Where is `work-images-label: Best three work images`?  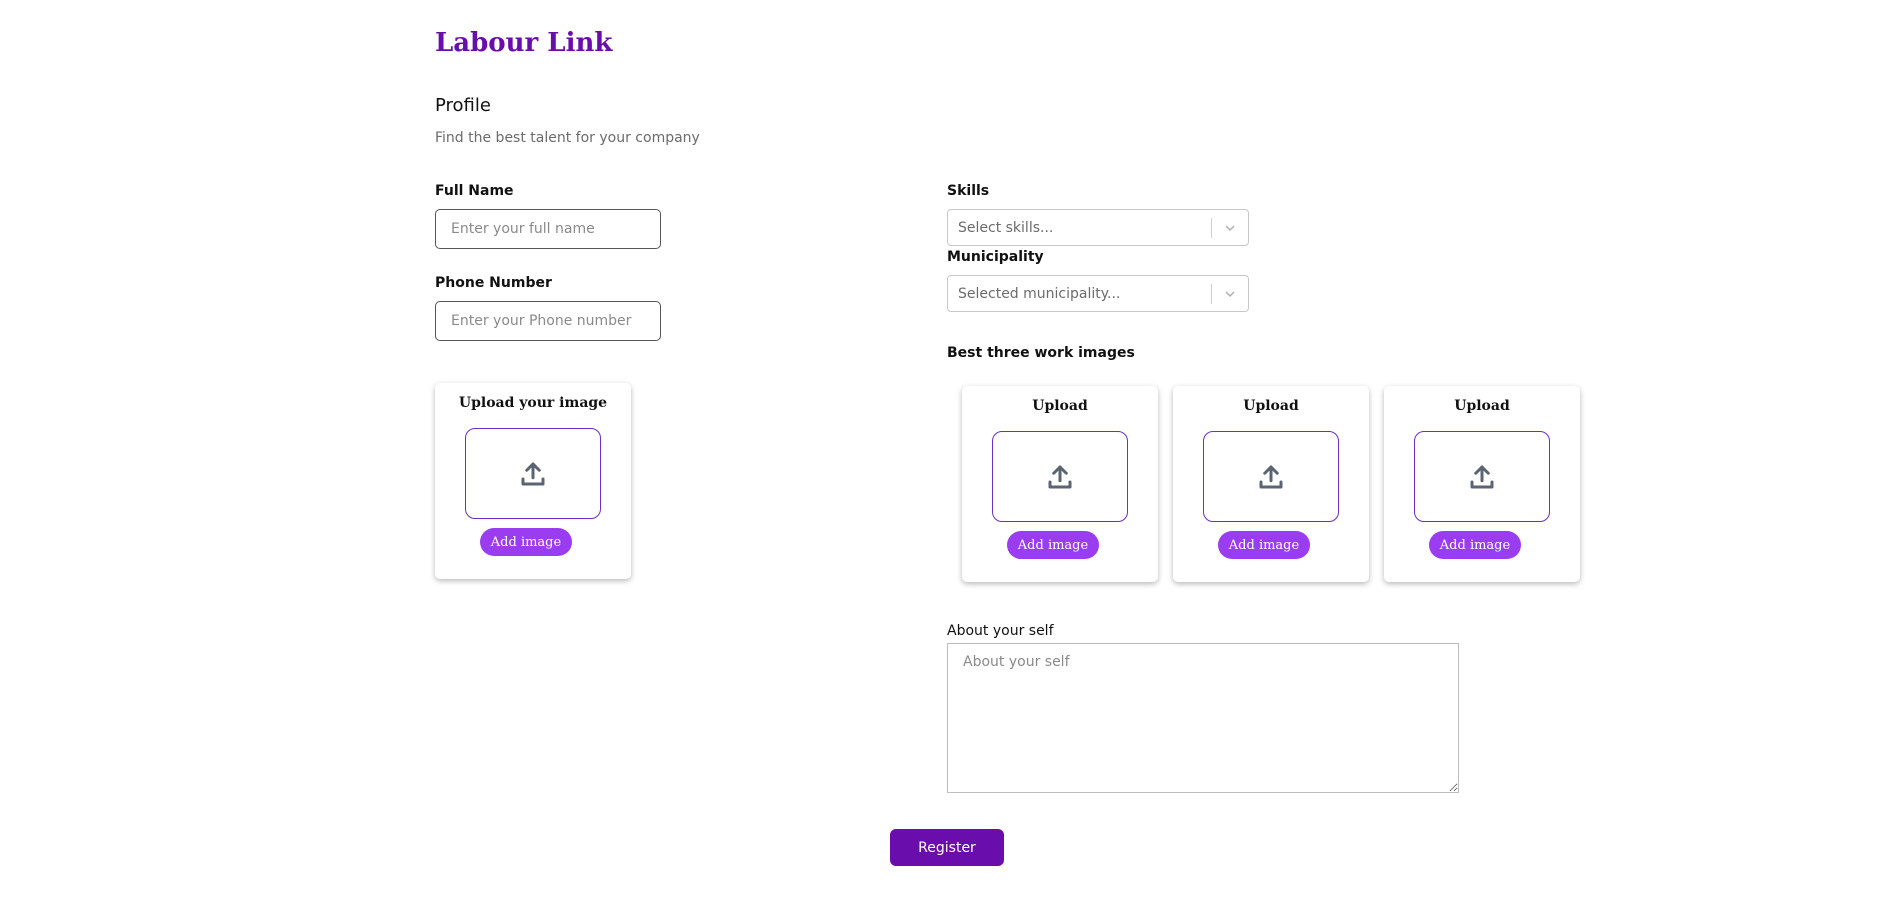 work-images-label: Best three work images is located at coordinates (1041, 353).